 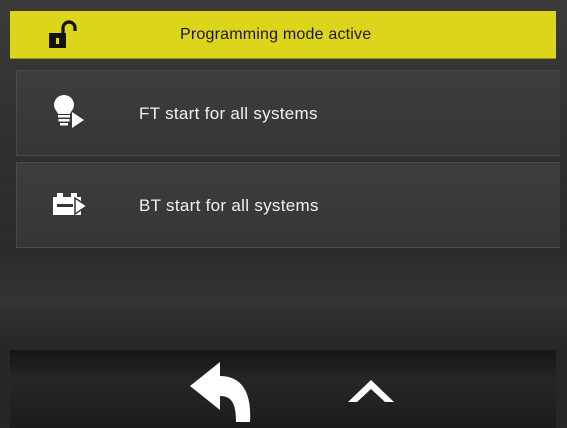 I want to click on ft-start-label: FT start for all systems, so click(x=228, y=113).